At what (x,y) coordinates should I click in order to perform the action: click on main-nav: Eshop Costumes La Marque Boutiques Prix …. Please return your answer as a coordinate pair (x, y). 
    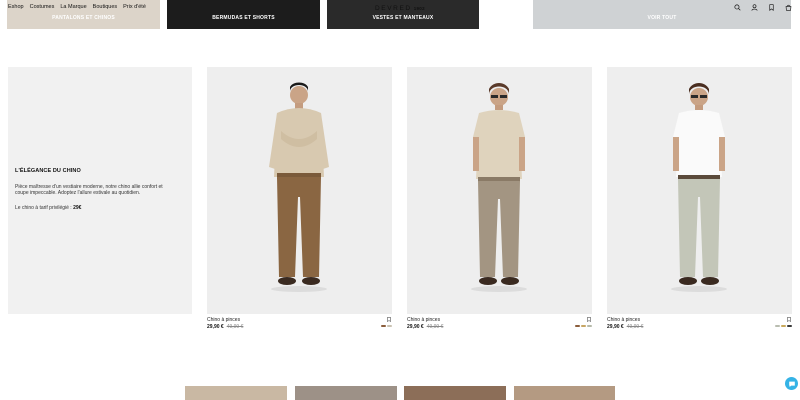
    Looking at the image, I should click on (77, 7).